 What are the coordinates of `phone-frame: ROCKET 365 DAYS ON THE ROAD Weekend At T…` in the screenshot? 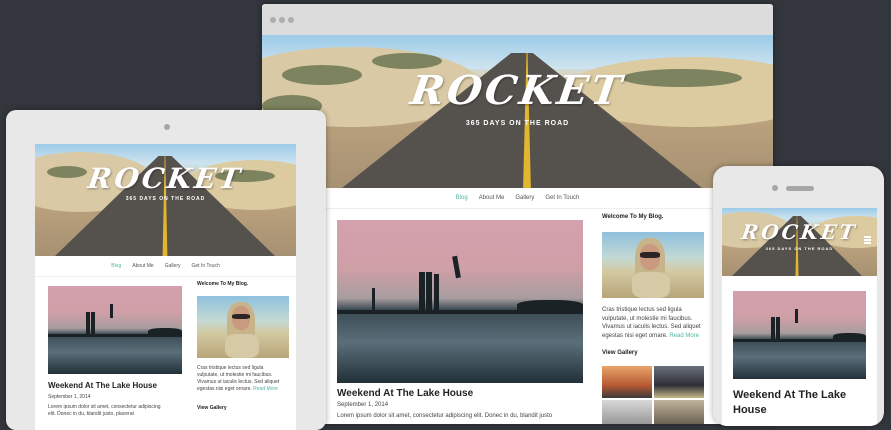 It's located at (798, 296).